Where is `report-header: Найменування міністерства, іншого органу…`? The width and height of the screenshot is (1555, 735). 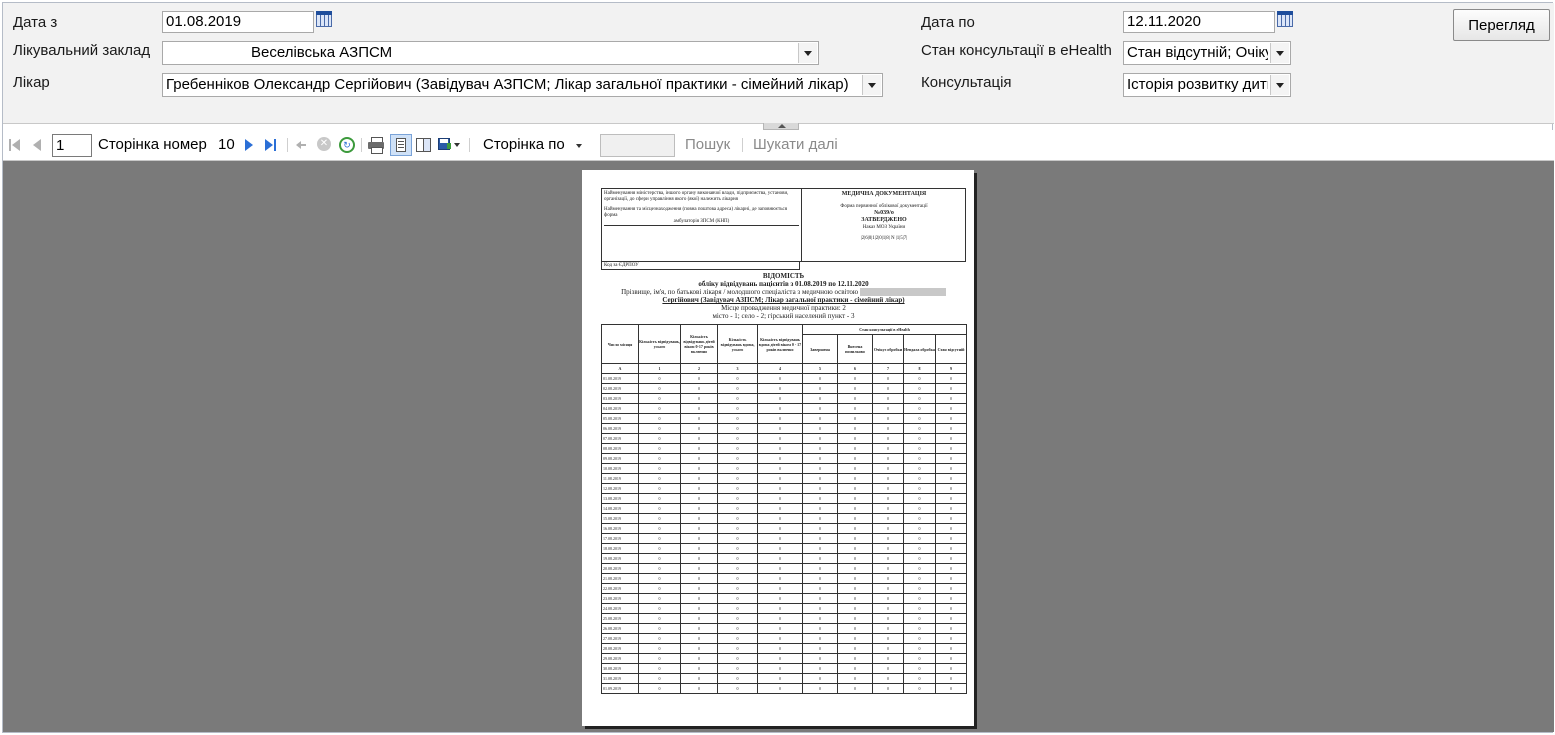
report-header: Найменування міністерства, іншого органу… is located at coordinates (783, 225).